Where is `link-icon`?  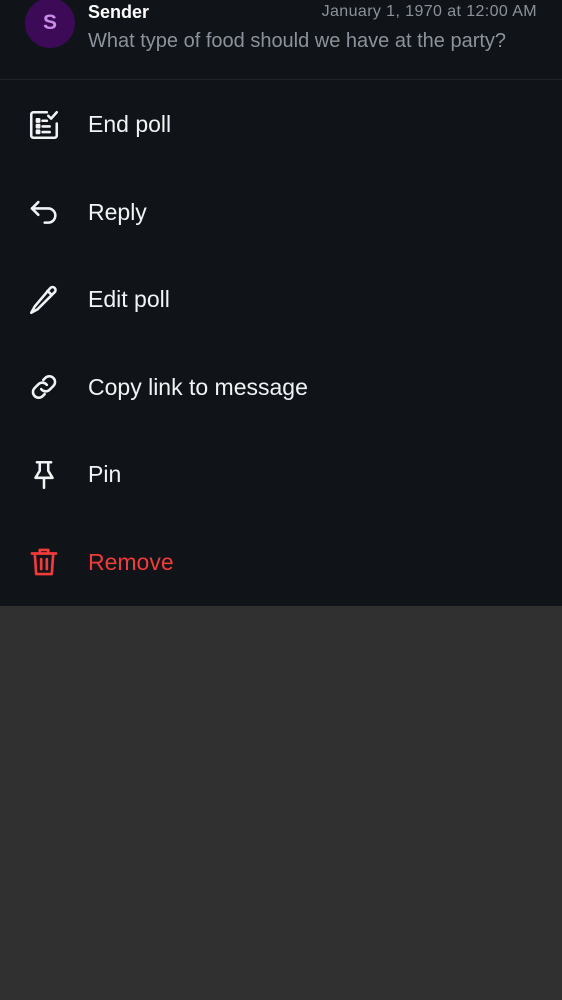 link-icon is located at coordinates (44, 387).